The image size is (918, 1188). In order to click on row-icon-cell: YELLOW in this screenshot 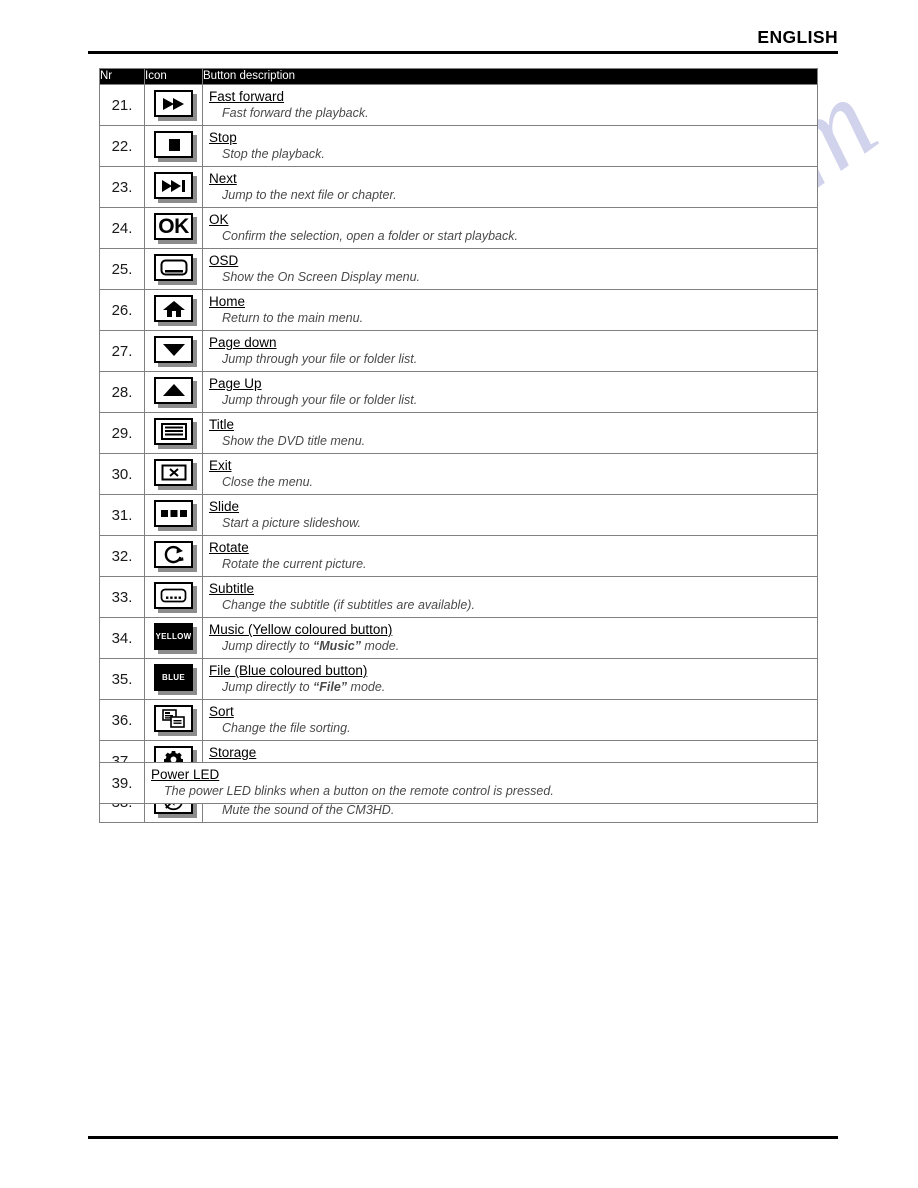, I will do `click(173, 638)`.